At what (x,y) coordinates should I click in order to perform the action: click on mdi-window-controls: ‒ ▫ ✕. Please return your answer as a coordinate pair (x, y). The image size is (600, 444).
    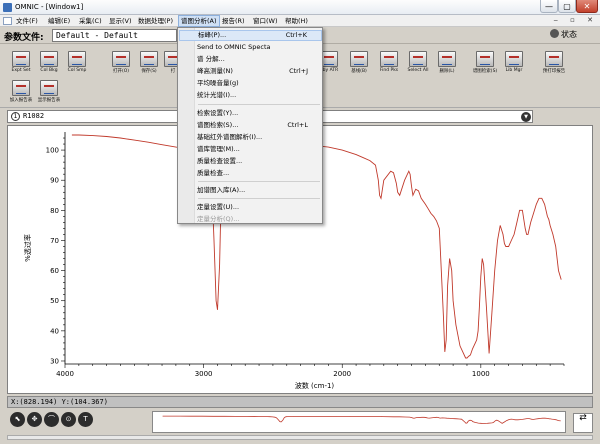
    Looking at the image, I should click on (575, 20).